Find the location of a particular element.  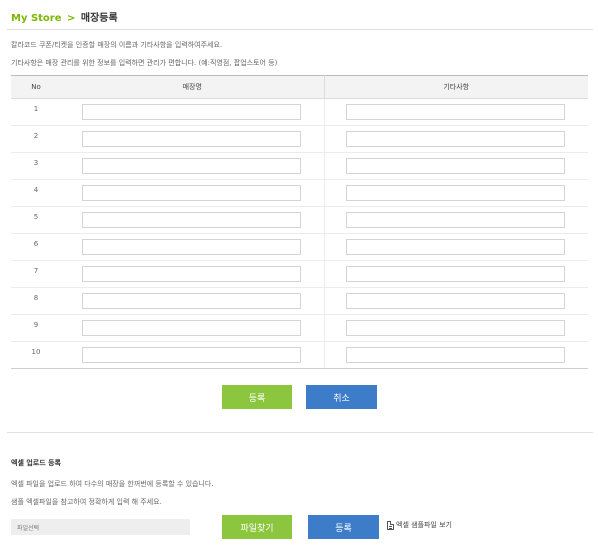

table-row: 6 is located at coordinates (299, 247).